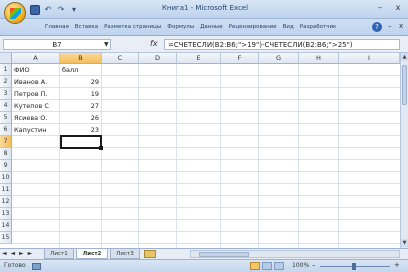  I want to click on select-all-corner, so click(6, 58).